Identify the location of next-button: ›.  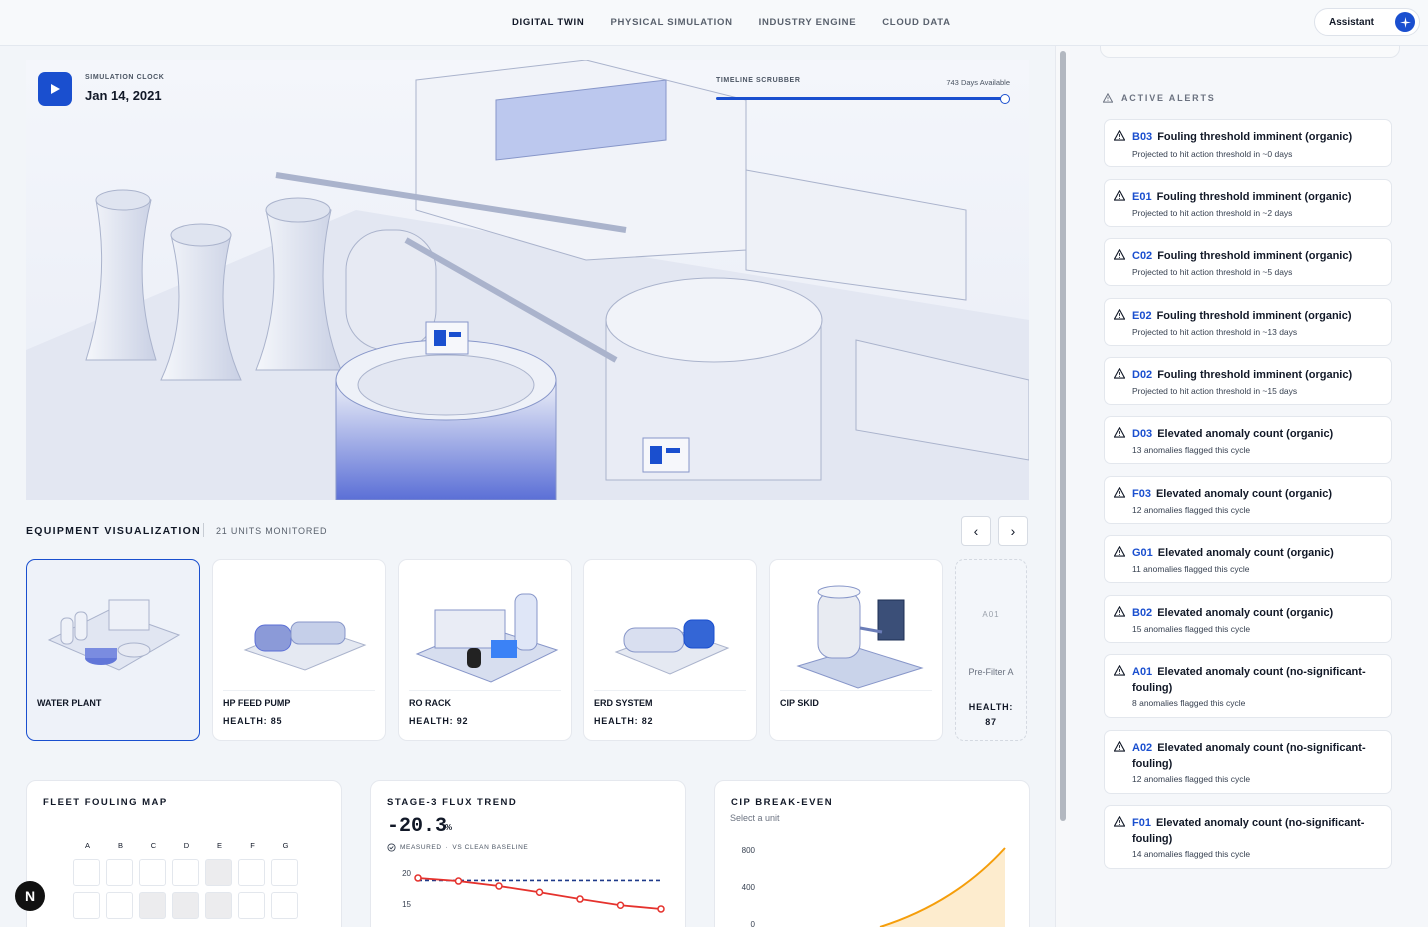
(1013, 531).